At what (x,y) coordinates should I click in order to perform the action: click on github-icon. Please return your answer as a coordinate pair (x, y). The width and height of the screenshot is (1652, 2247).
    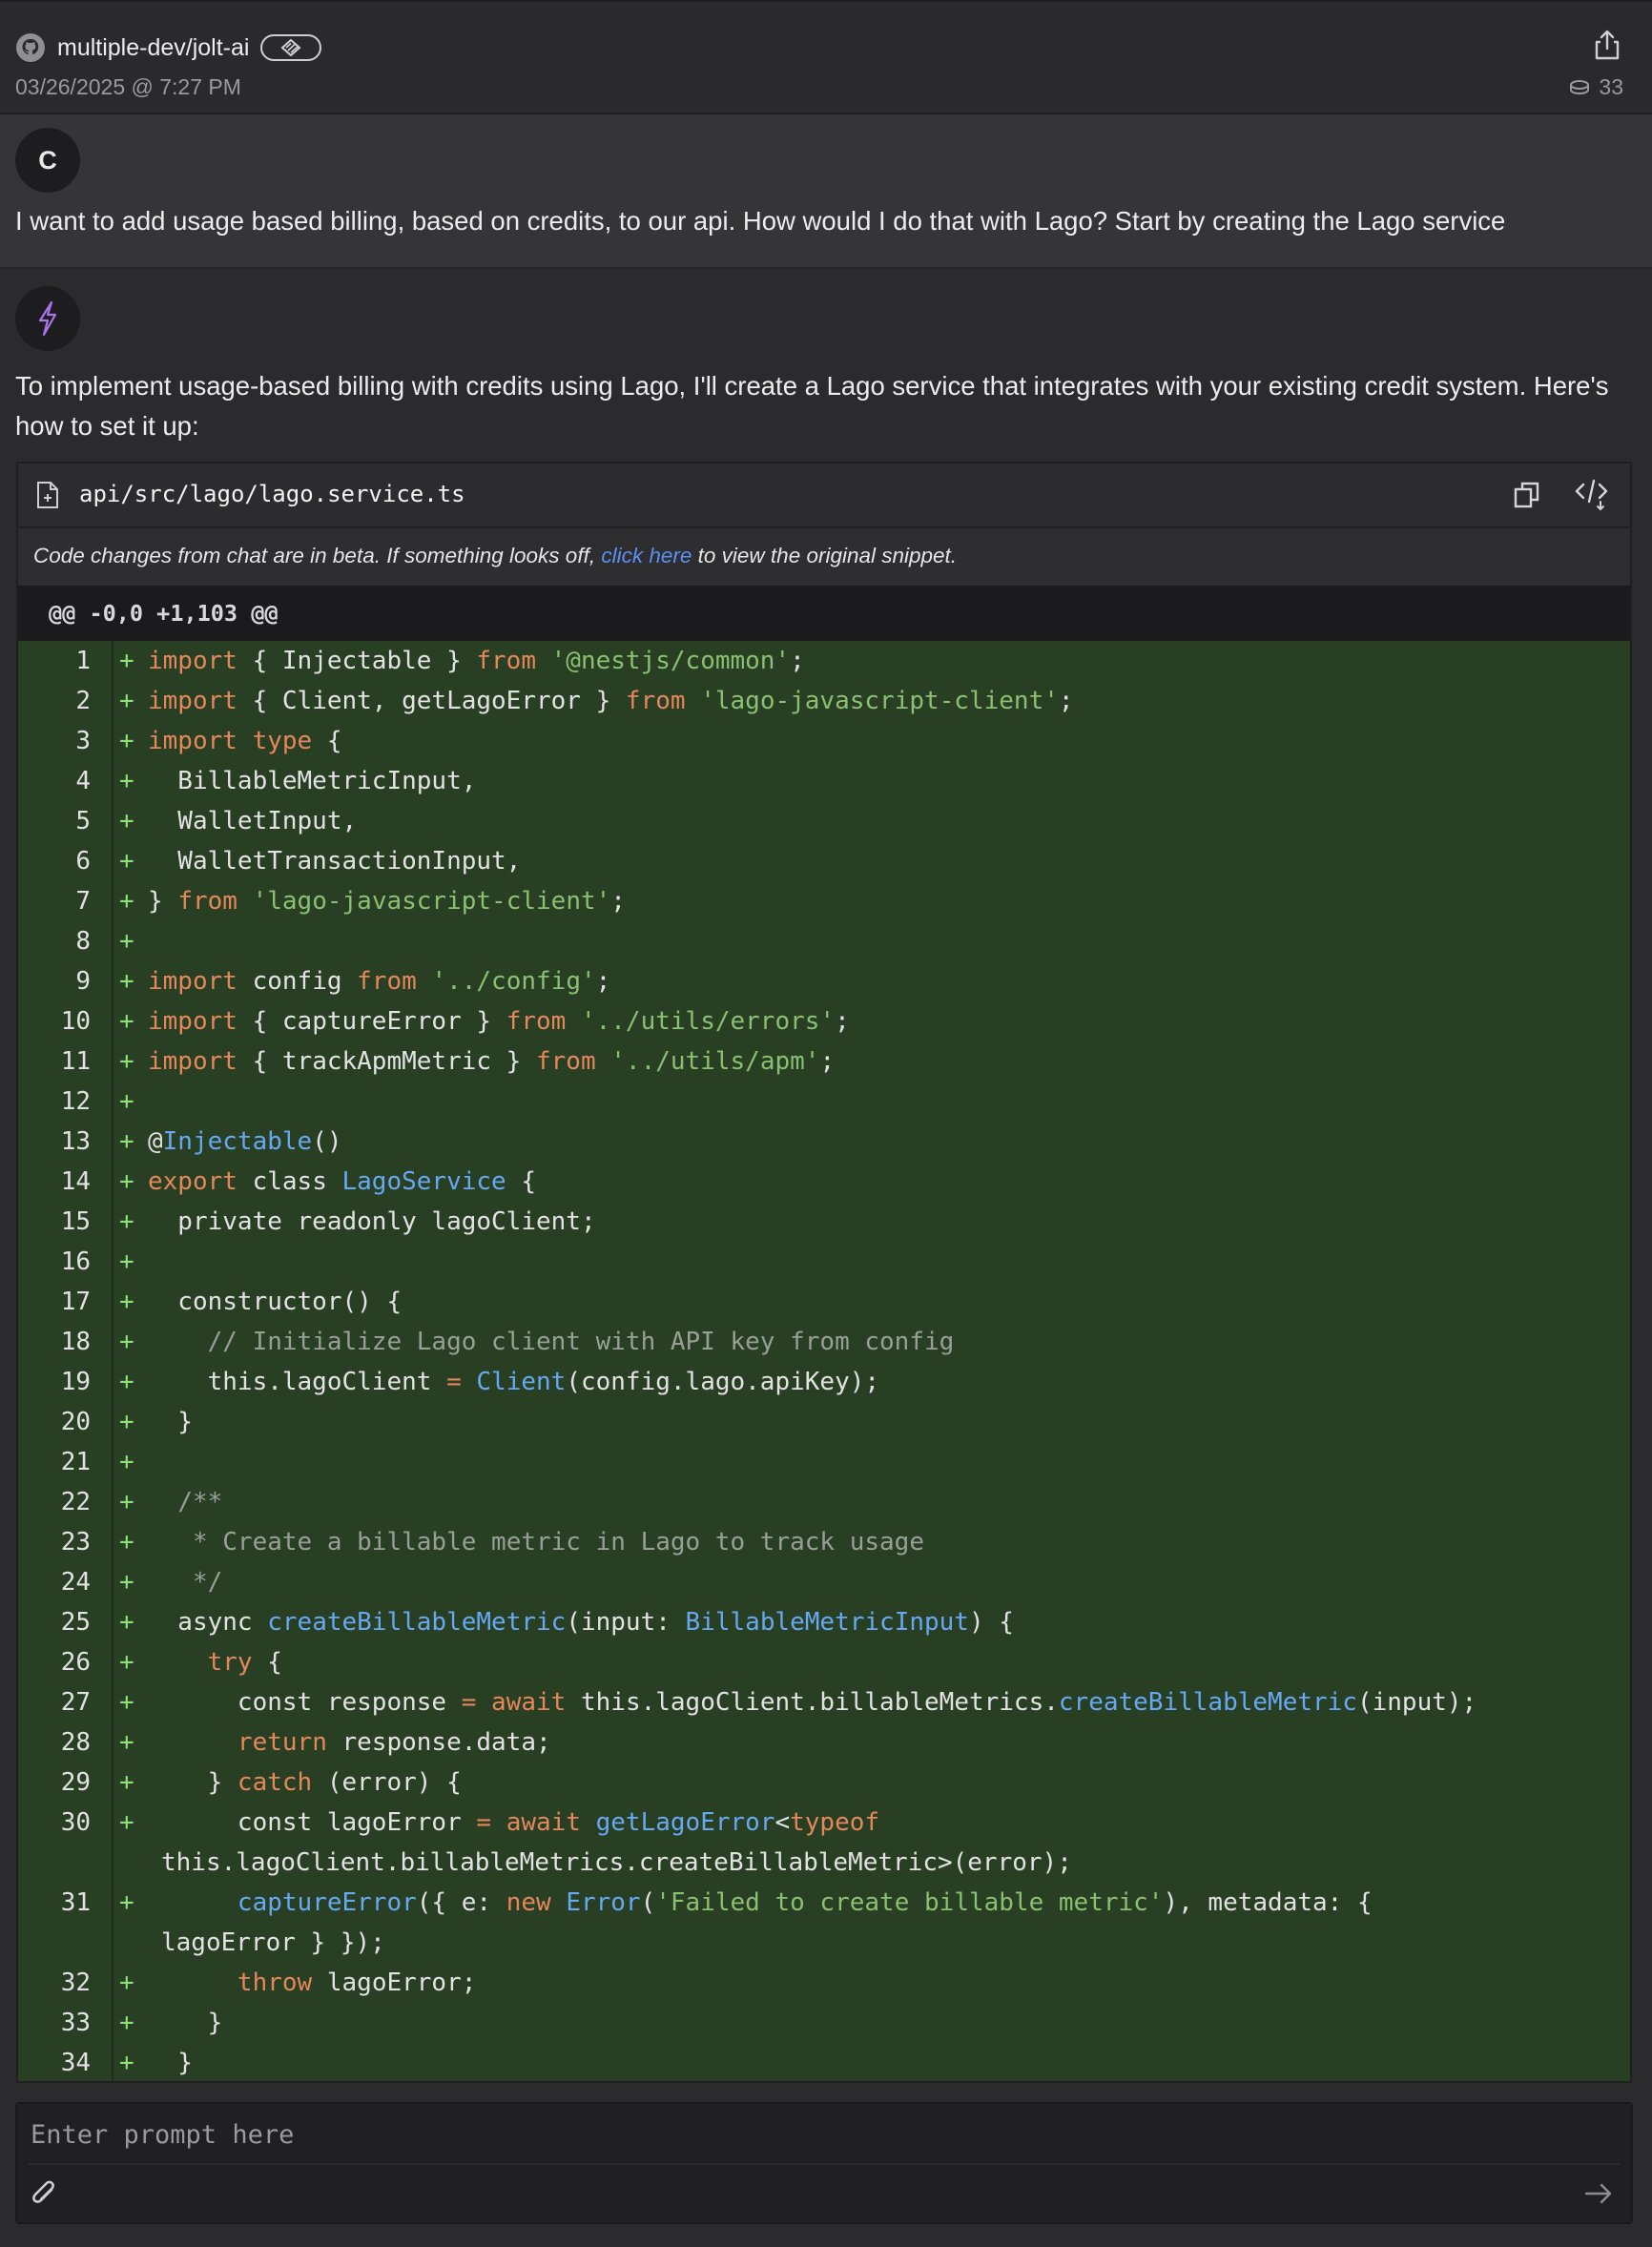
    Looking at the image, I should click on (31, 47).